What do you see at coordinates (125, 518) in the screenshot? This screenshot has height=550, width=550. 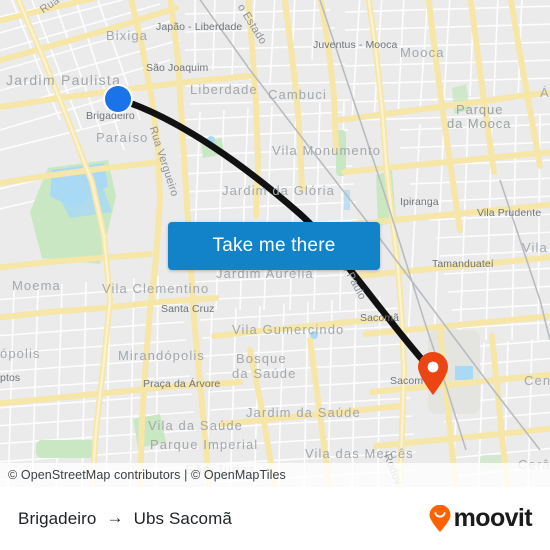 I see `route-summary: Brigadeiro → Ubs Sacomã` at bounding box center [125, 518].